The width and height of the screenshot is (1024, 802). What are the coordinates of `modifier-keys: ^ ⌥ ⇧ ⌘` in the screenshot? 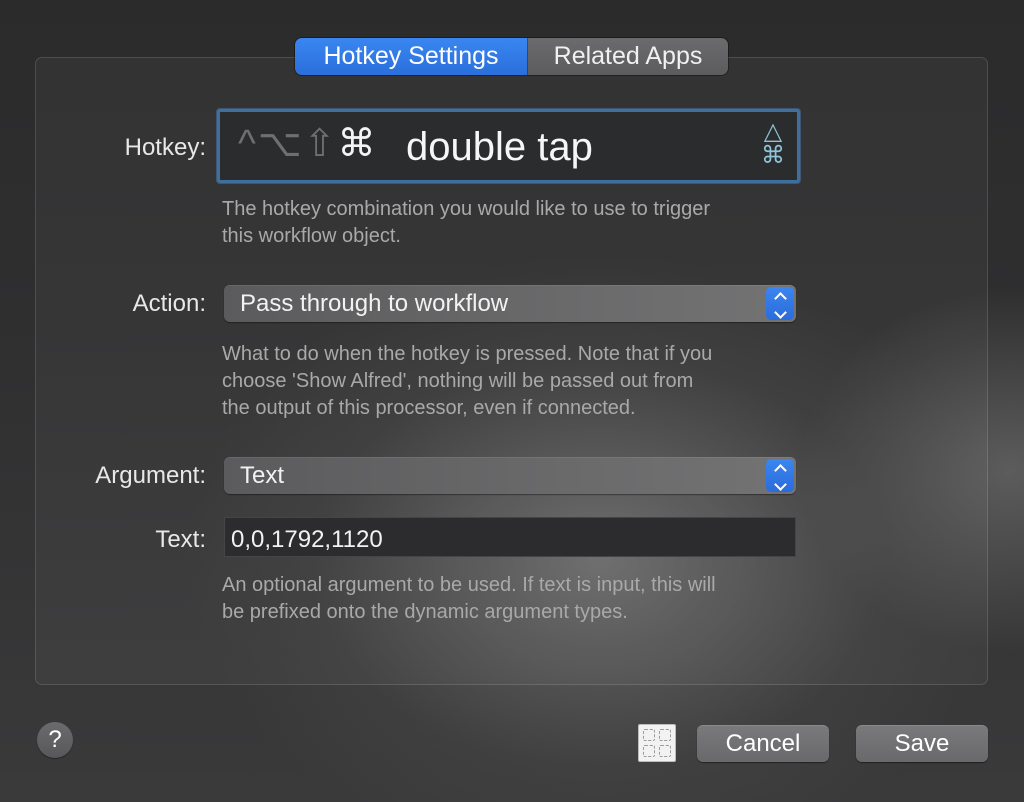 It's located at (306, 144).